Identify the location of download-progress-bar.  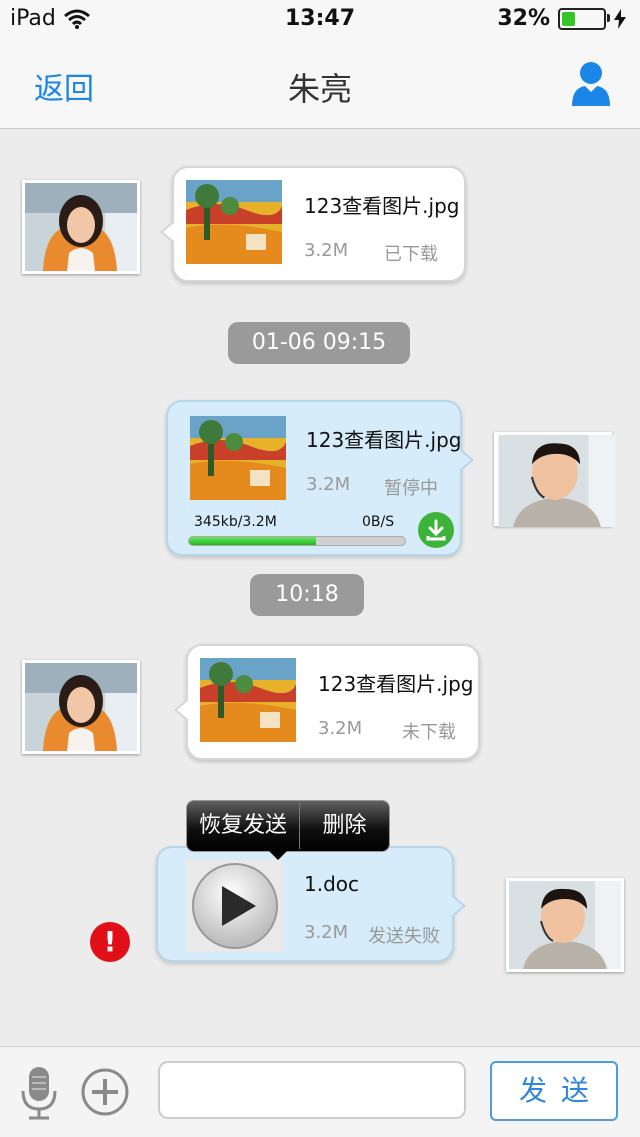
(297, 541).